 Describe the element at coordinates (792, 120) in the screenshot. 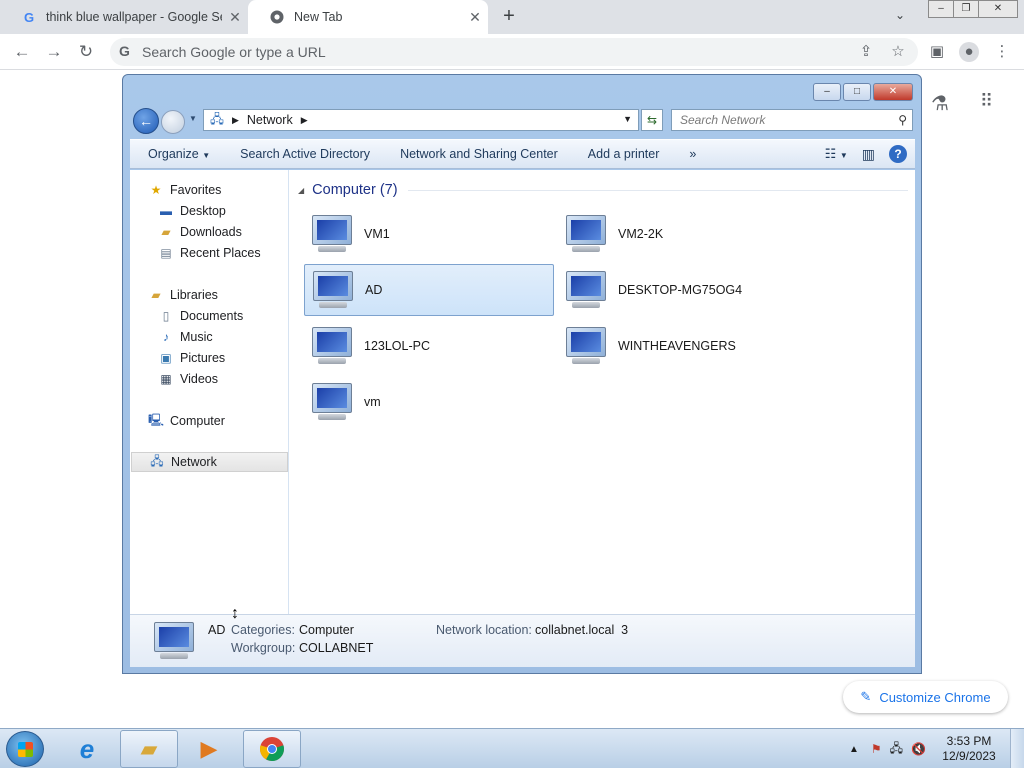

I see `search-network-input: Search Network ⚲` at that location.